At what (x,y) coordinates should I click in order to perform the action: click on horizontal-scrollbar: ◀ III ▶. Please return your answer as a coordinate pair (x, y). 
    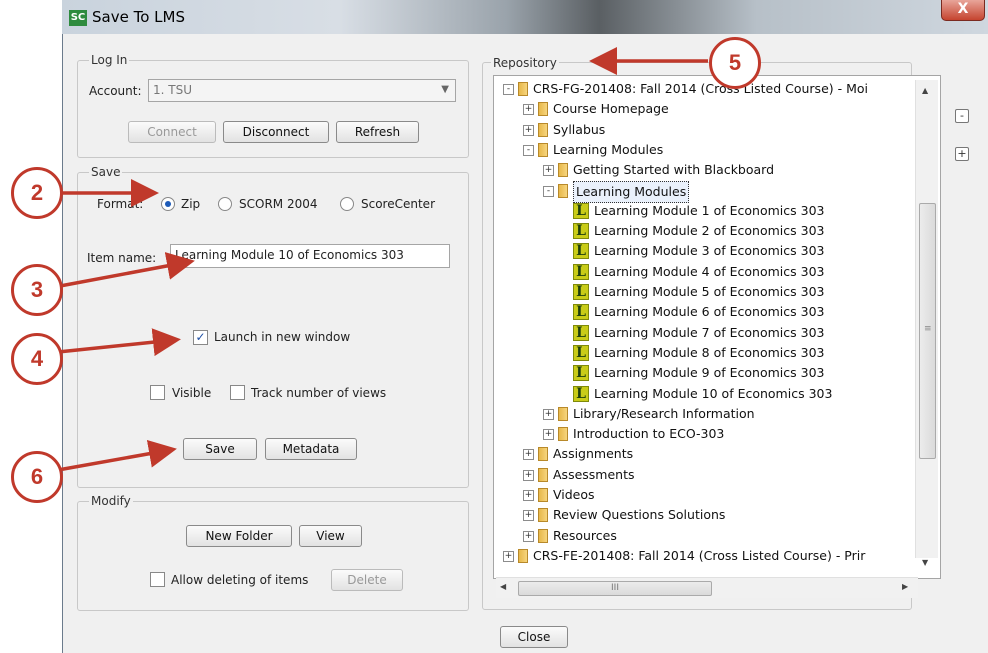
    Looking at the image, I should click on (707, 587).